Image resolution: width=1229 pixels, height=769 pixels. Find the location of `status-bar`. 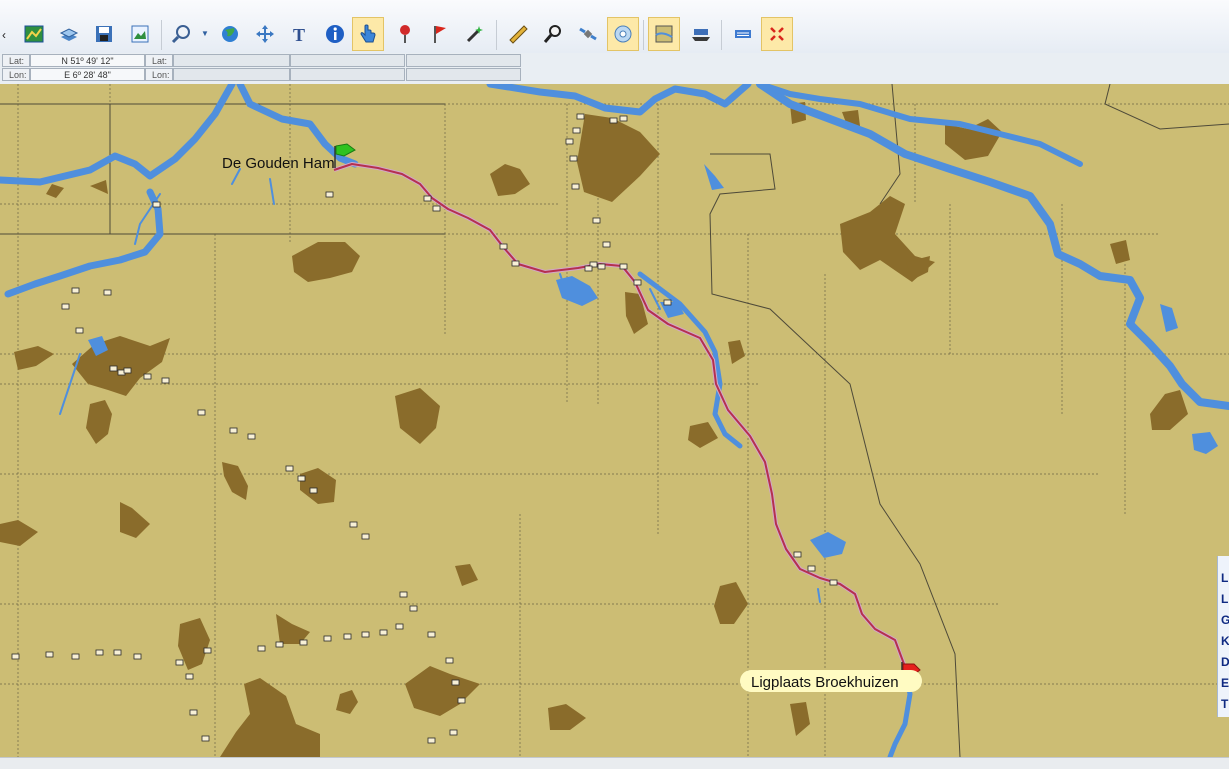

status-bar is located at coordinates (614, 763).